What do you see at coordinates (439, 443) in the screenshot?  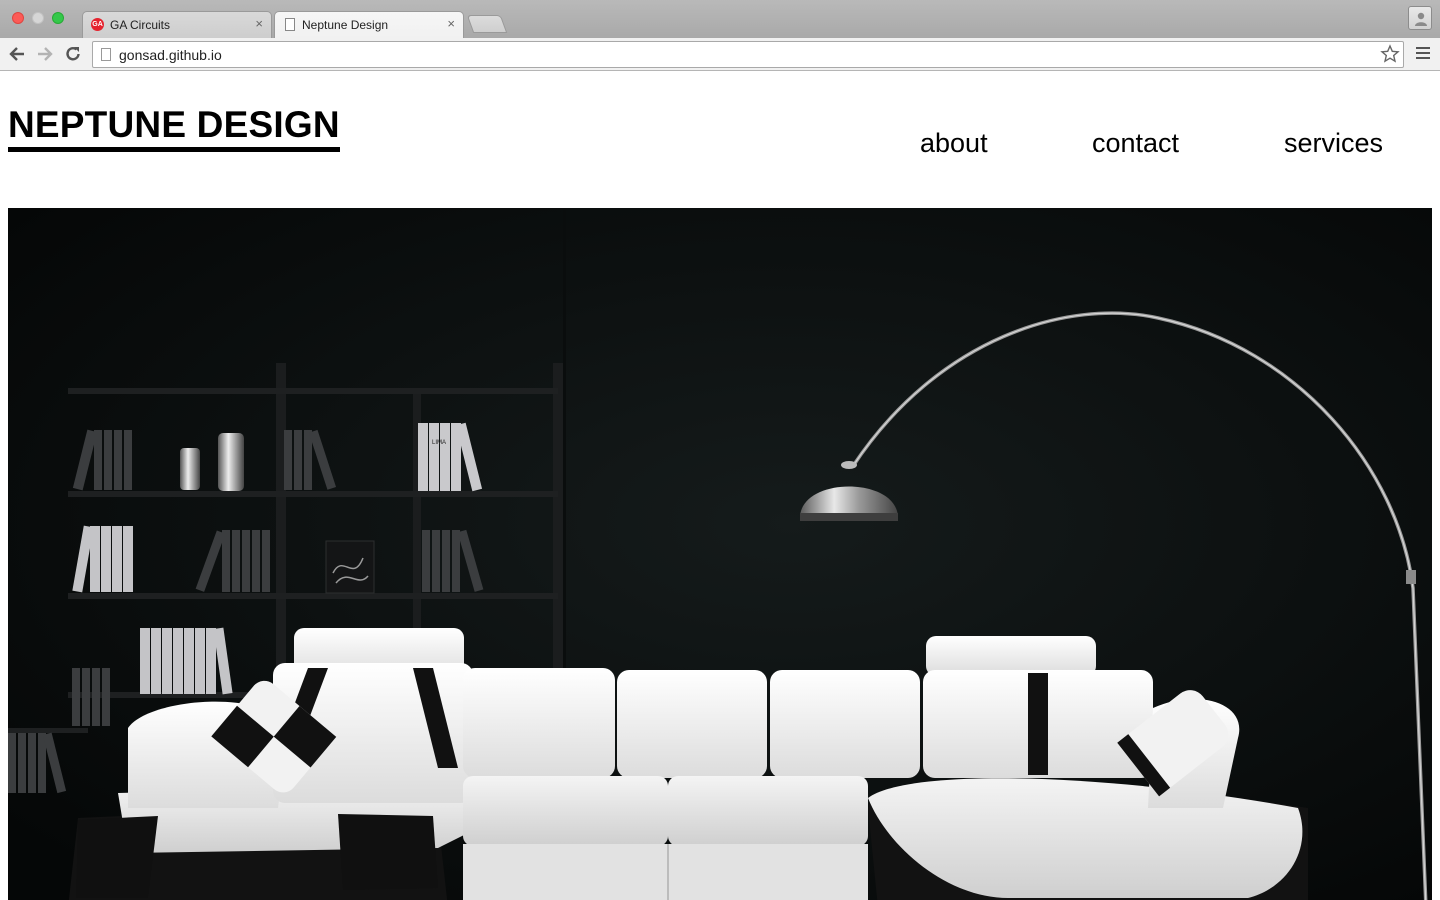 I see `book-spine-label: LIMA` at bounding box center [439, 443].